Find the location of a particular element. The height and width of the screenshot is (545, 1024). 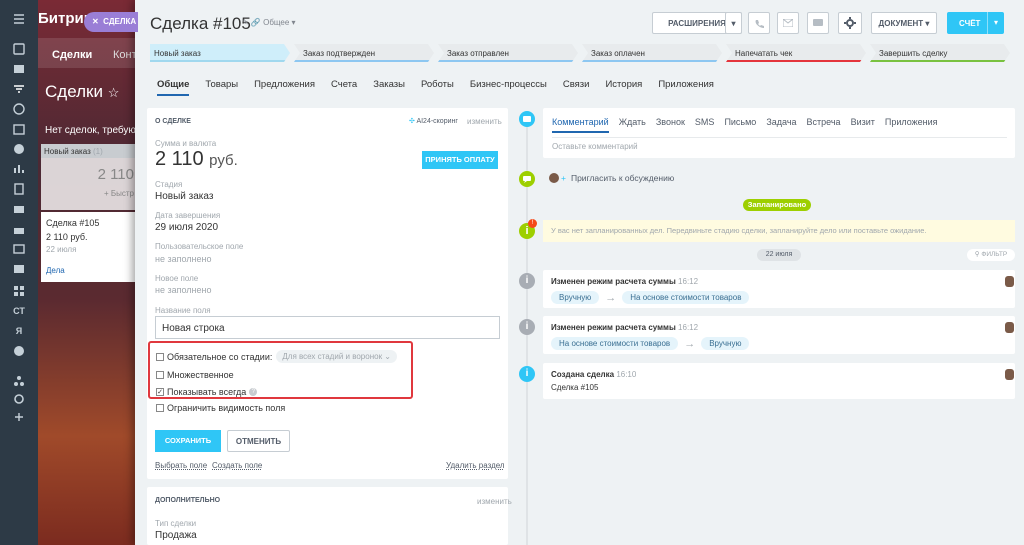

quick-add-button: + Быстр is located at coordinates (89, 190).